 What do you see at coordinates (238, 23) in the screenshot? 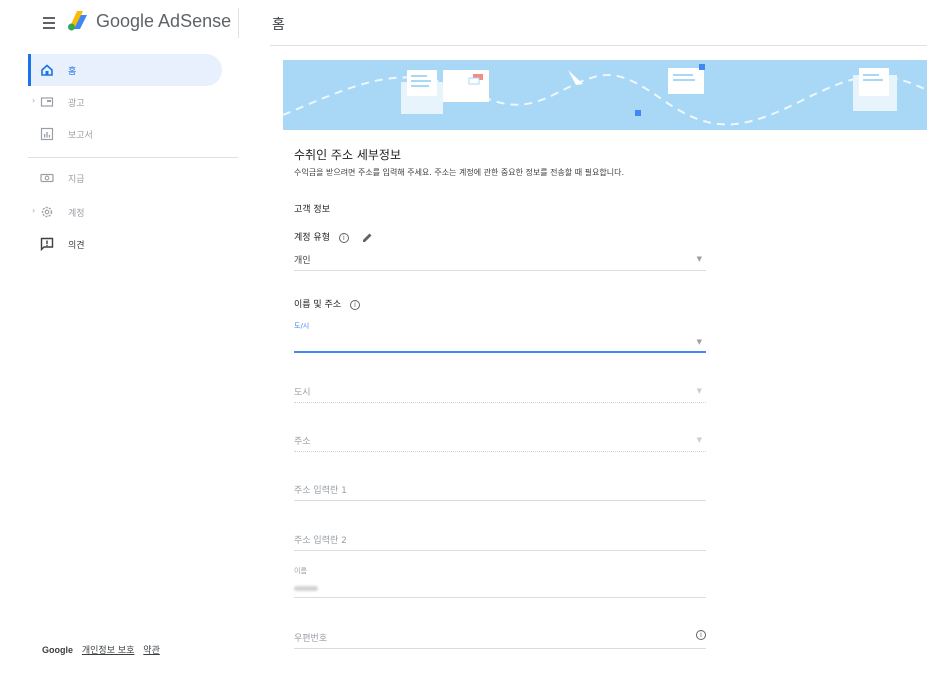
I see `header-divider` at bounding box center [238, 23].